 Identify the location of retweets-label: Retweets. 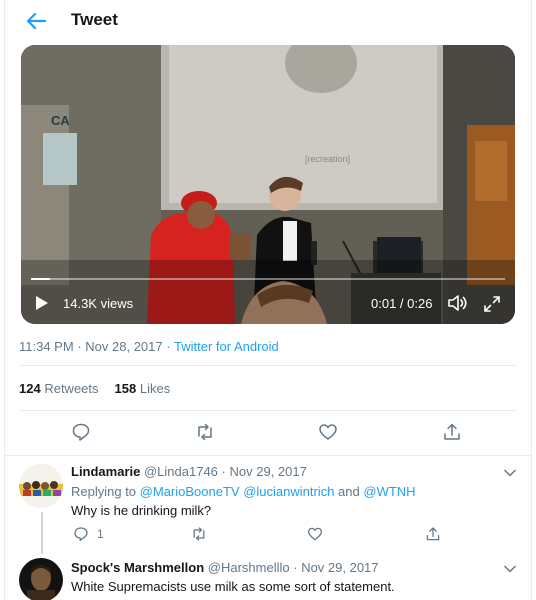
(71, 388).